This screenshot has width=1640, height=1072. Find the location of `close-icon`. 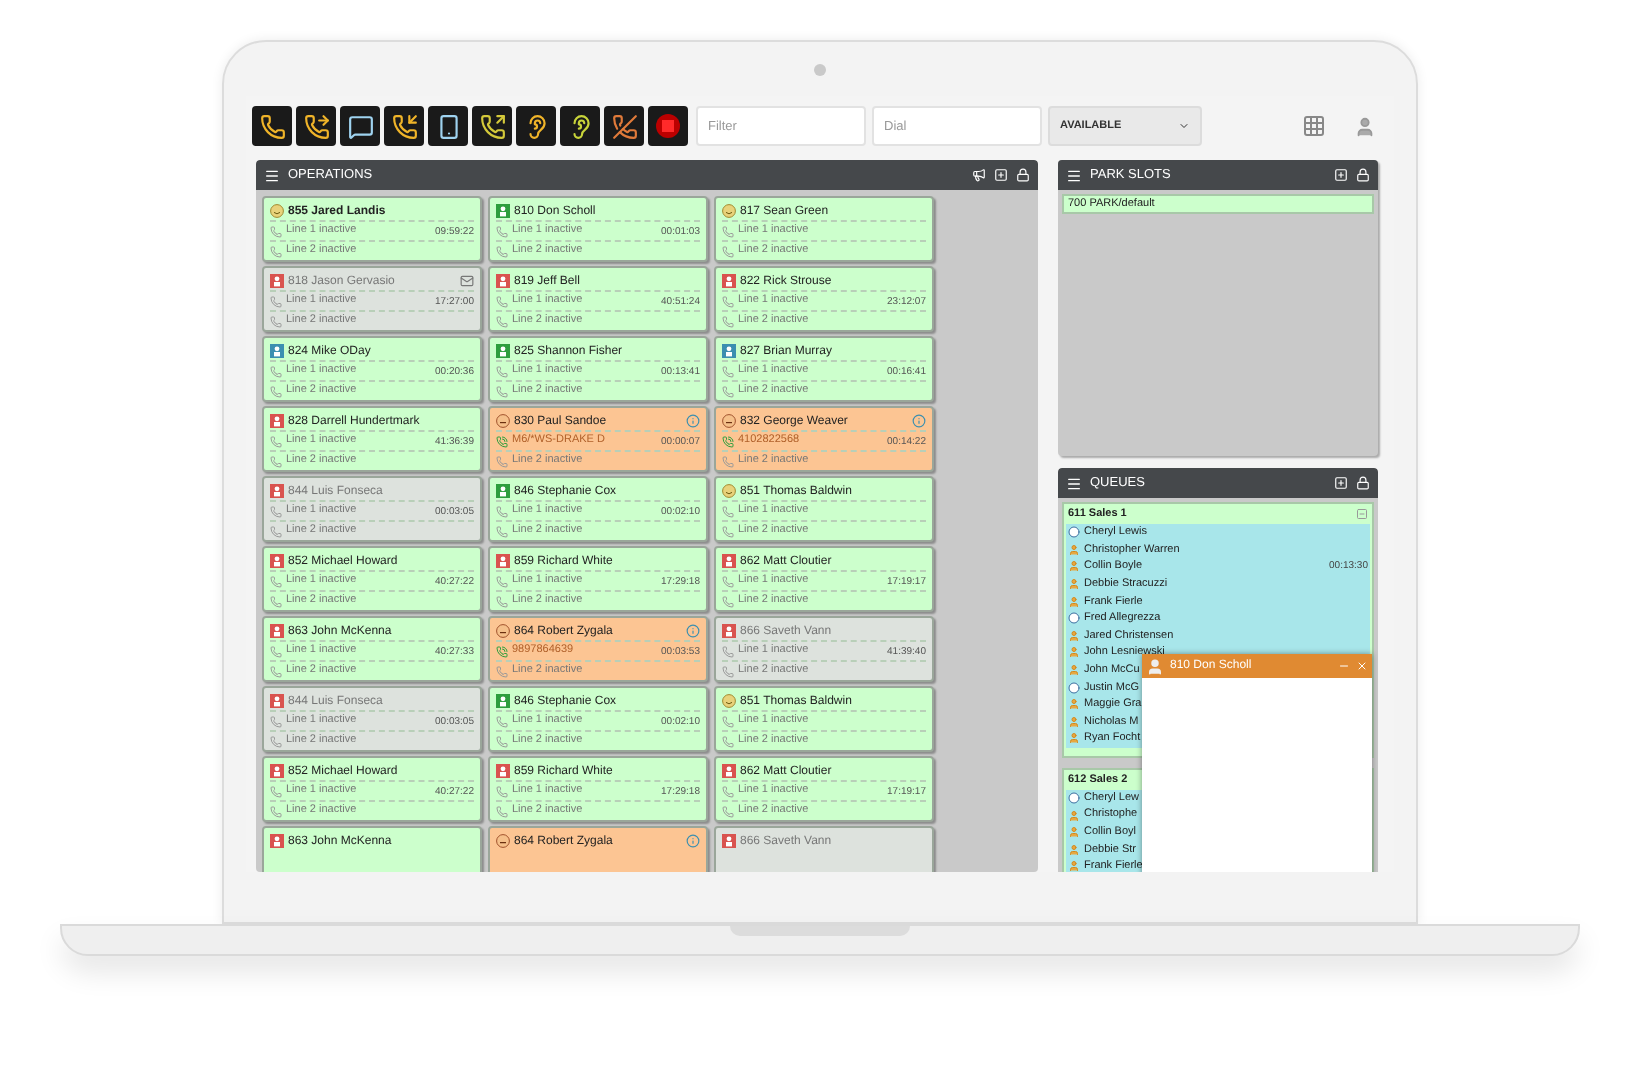

close-icon is located at coordinates (1362, 666).